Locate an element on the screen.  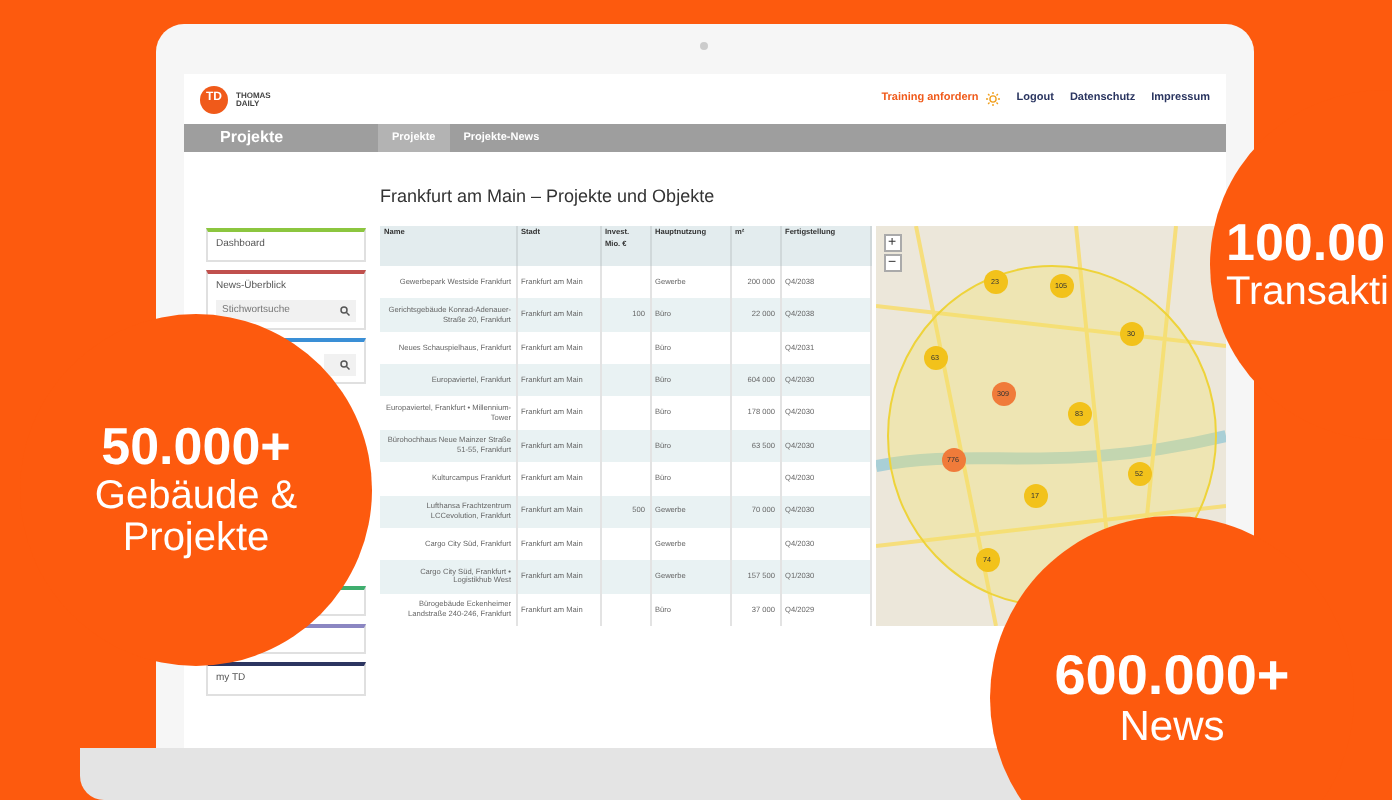
page-title: Frankfurt am Main – Projekte und Objekte is located at coordinates (548, 195).